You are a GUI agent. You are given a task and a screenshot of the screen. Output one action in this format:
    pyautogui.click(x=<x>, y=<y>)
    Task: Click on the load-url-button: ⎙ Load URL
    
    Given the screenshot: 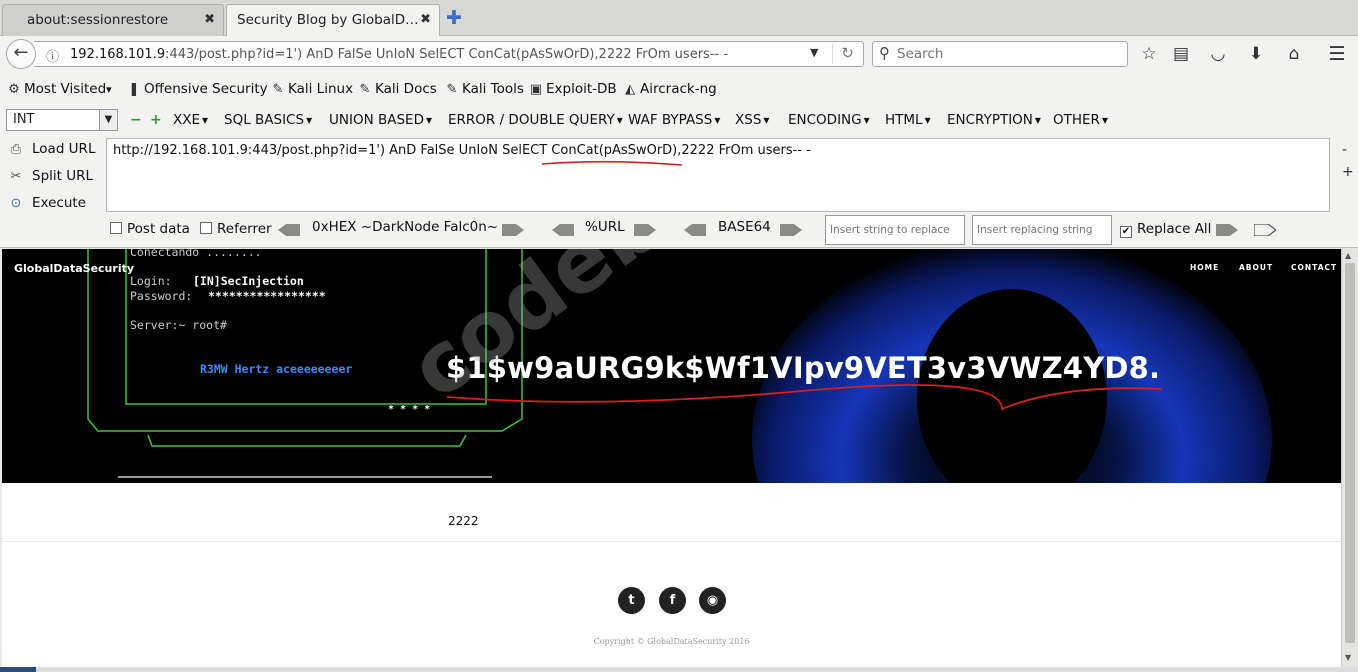 What is the action you would take?
    pyautogui.click(x=52, y=149)
    